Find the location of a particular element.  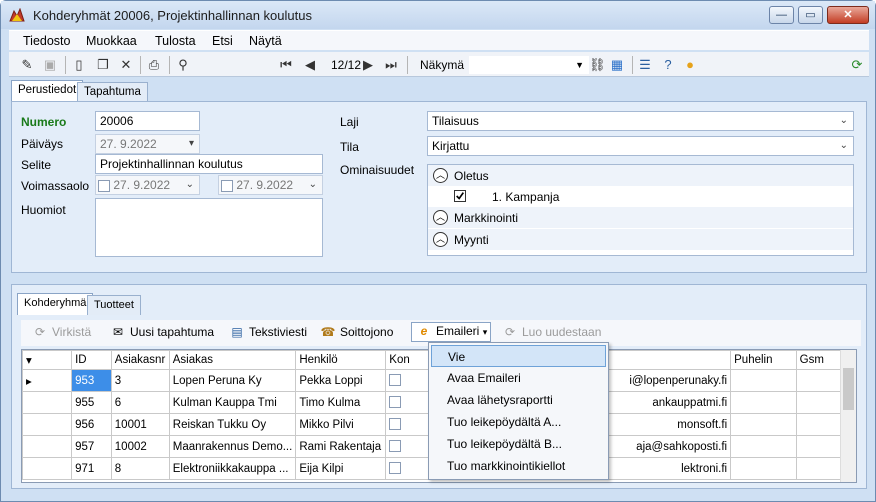

numero-field: 20006 is located at coordinates (147, 121).